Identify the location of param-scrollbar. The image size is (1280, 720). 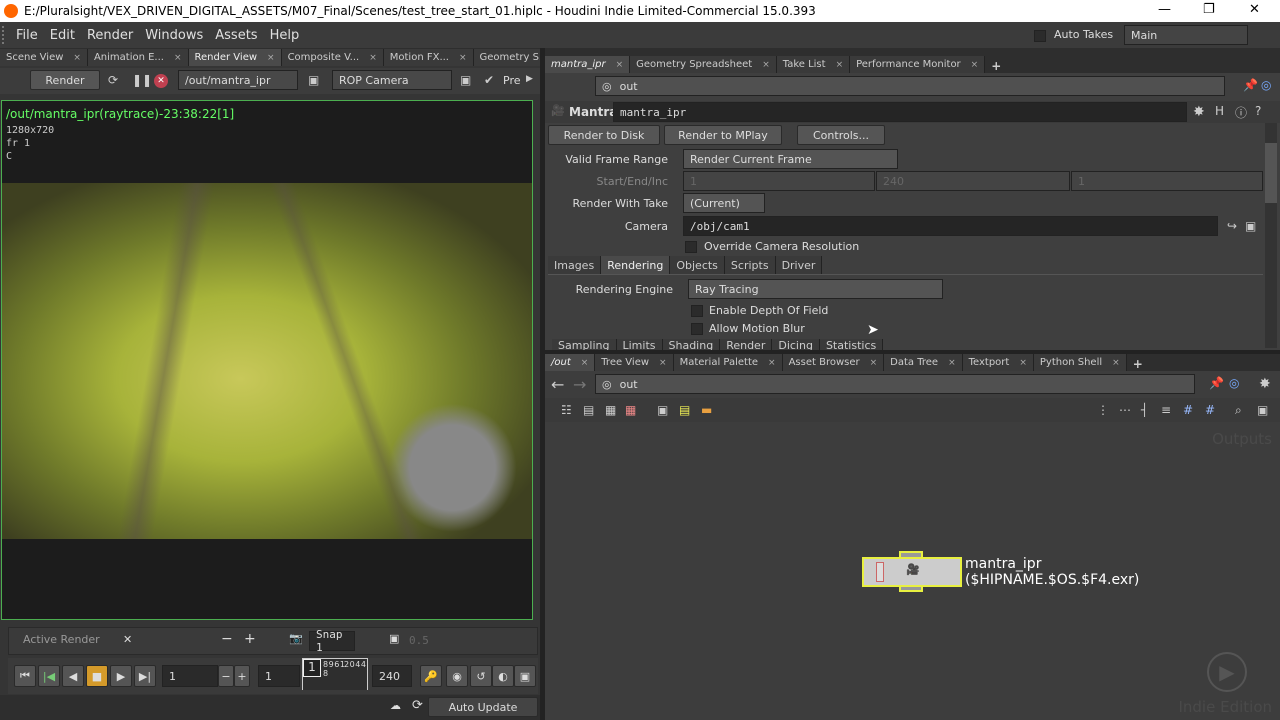
(1271, 235).